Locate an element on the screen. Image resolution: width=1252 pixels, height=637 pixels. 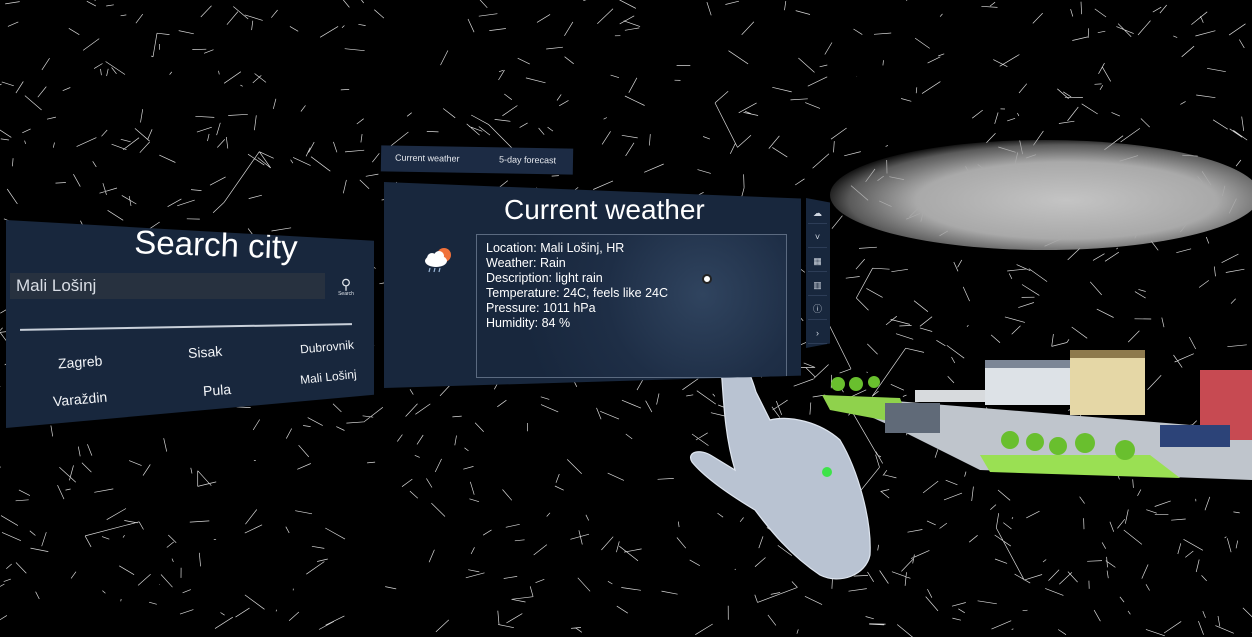
search-button: ⚲ Search is located at coordinates (346, 290).